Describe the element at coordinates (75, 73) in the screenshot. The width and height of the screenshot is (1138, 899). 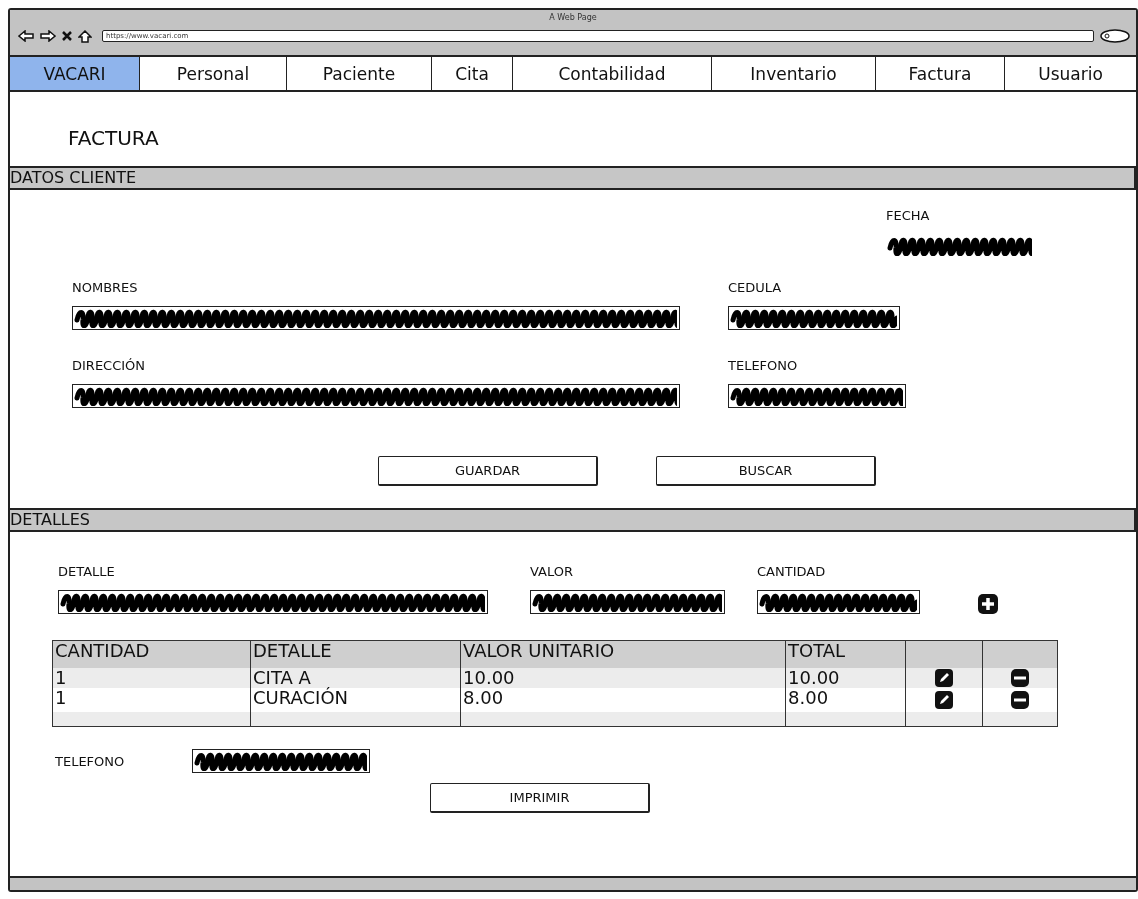
I see `nav-tab: VACARI` at that location.